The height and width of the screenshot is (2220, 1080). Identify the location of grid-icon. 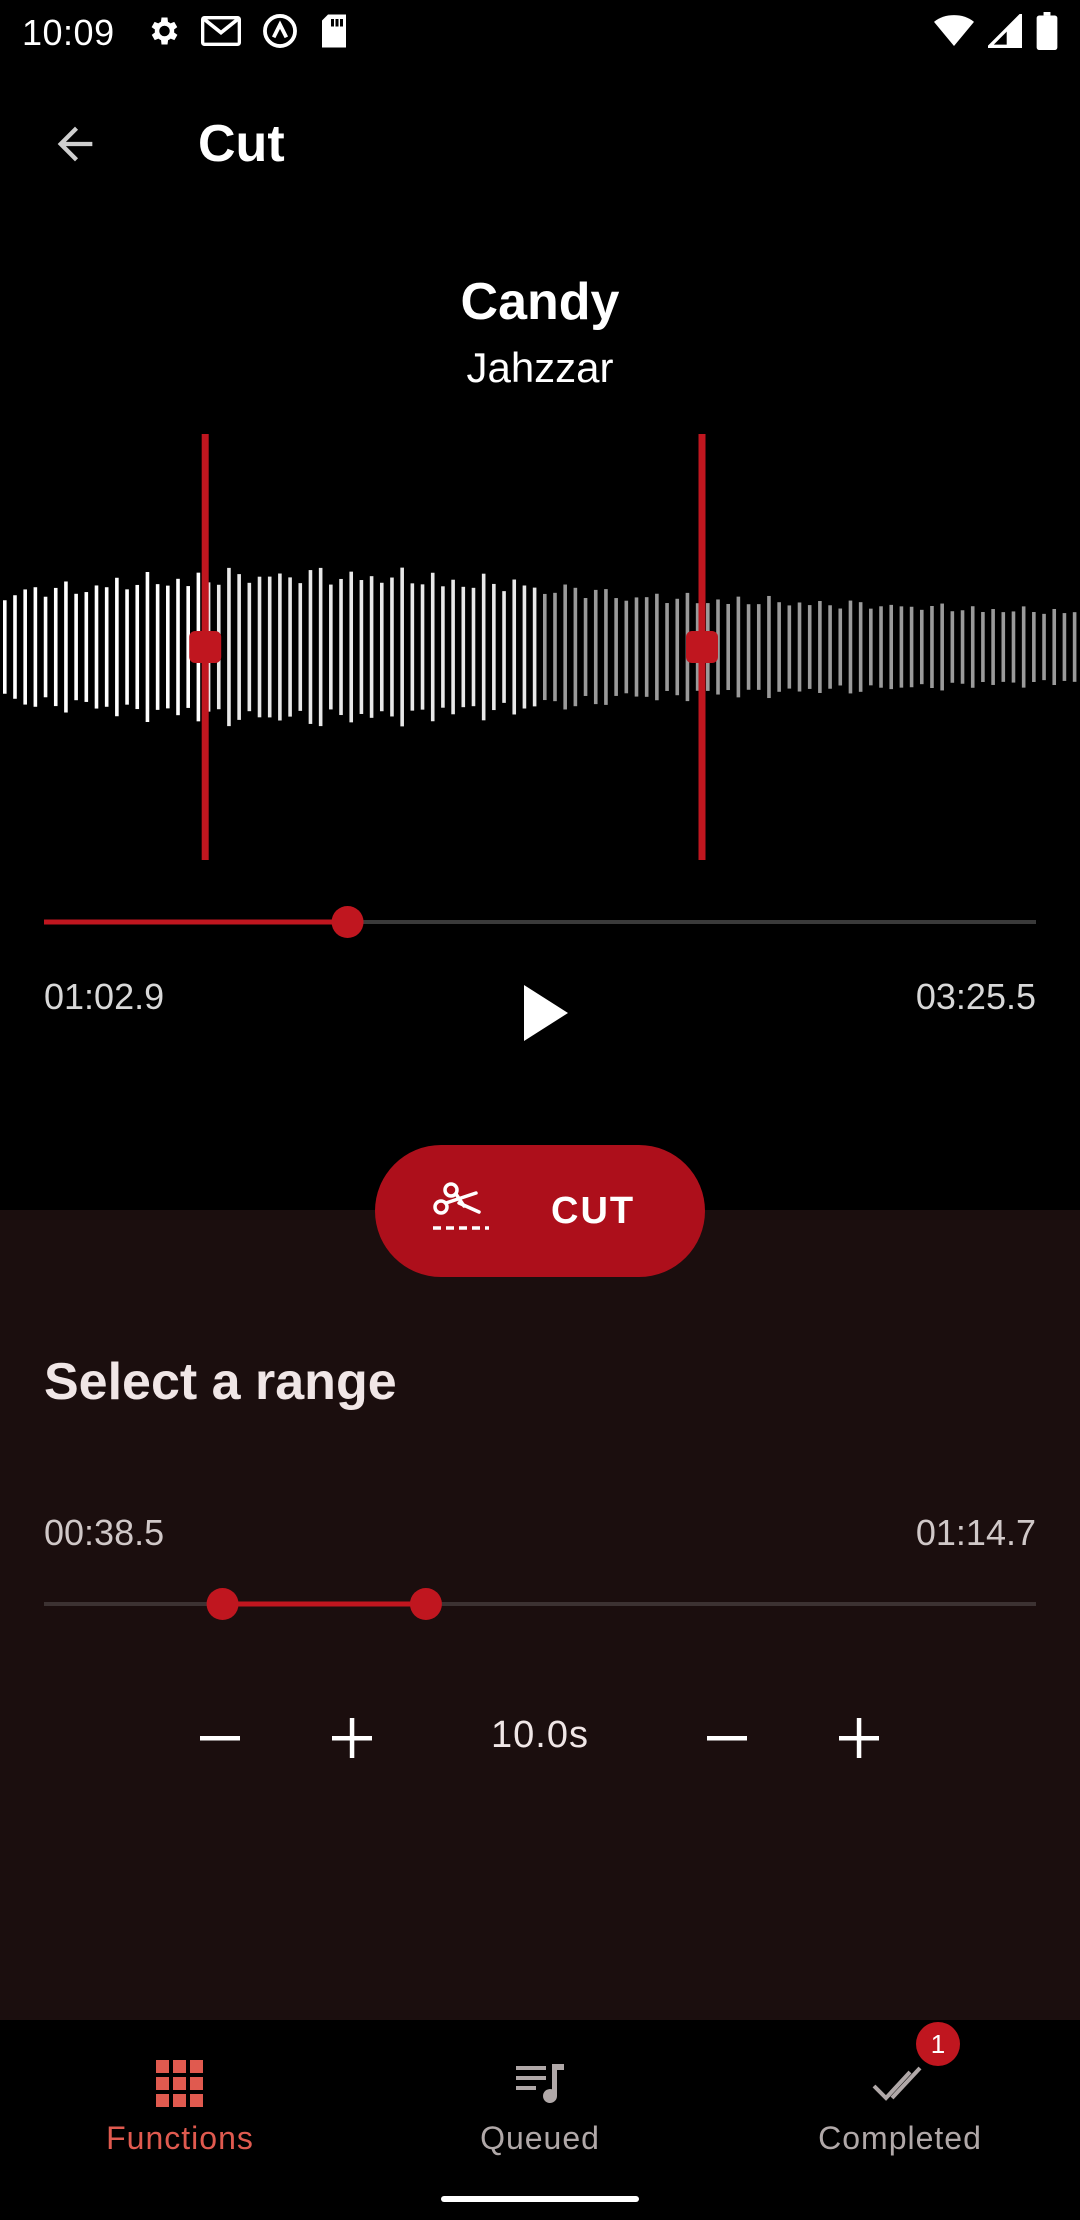
(180, 2084).